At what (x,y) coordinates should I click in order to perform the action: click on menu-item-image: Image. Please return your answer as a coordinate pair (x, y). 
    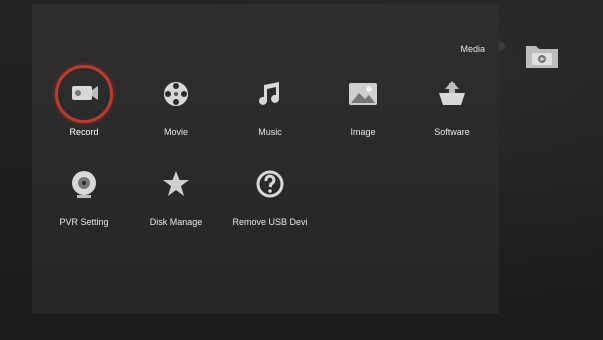
    Looking at the image, I should click on (363, 114).